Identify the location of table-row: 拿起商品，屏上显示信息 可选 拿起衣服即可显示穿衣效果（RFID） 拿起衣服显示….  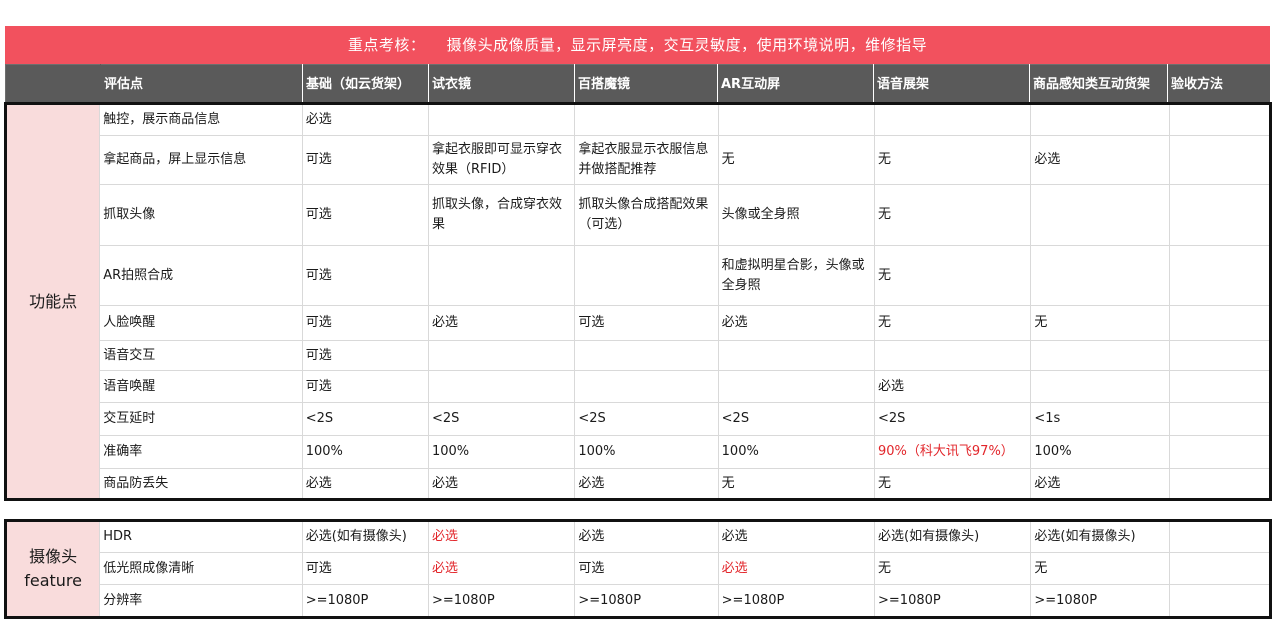
(639, 160).